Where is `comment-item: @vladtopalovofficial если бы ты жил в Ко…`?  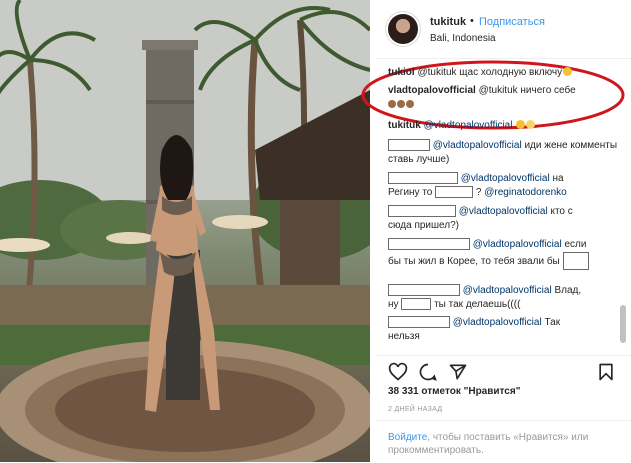 comment-item: @vladtopalovofficial если бы ты жил в Ко… is located at coordinates (503, 254).